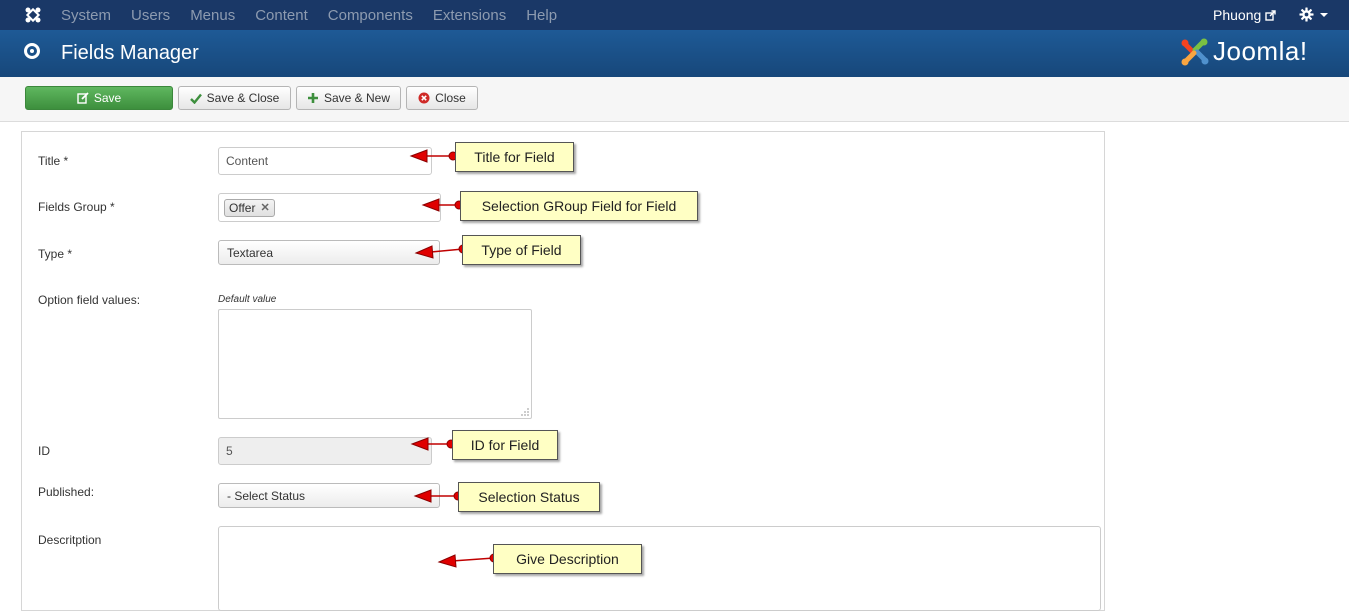  I want to click on callout-status: Selection Status, so click(529, 497).